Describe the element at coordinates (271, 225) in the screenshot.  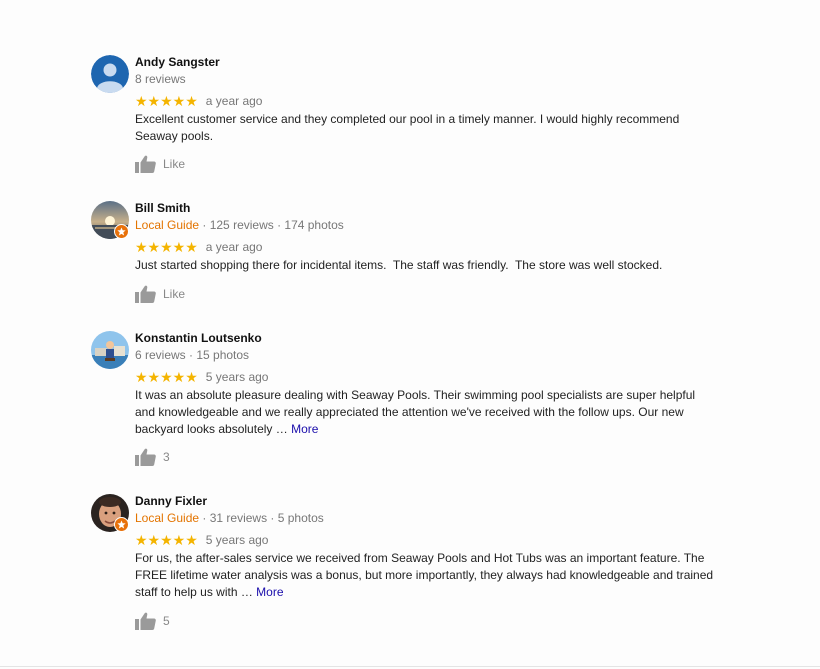
I see `reviewer-stats: · 125 reviews · 174 photos` at that location.